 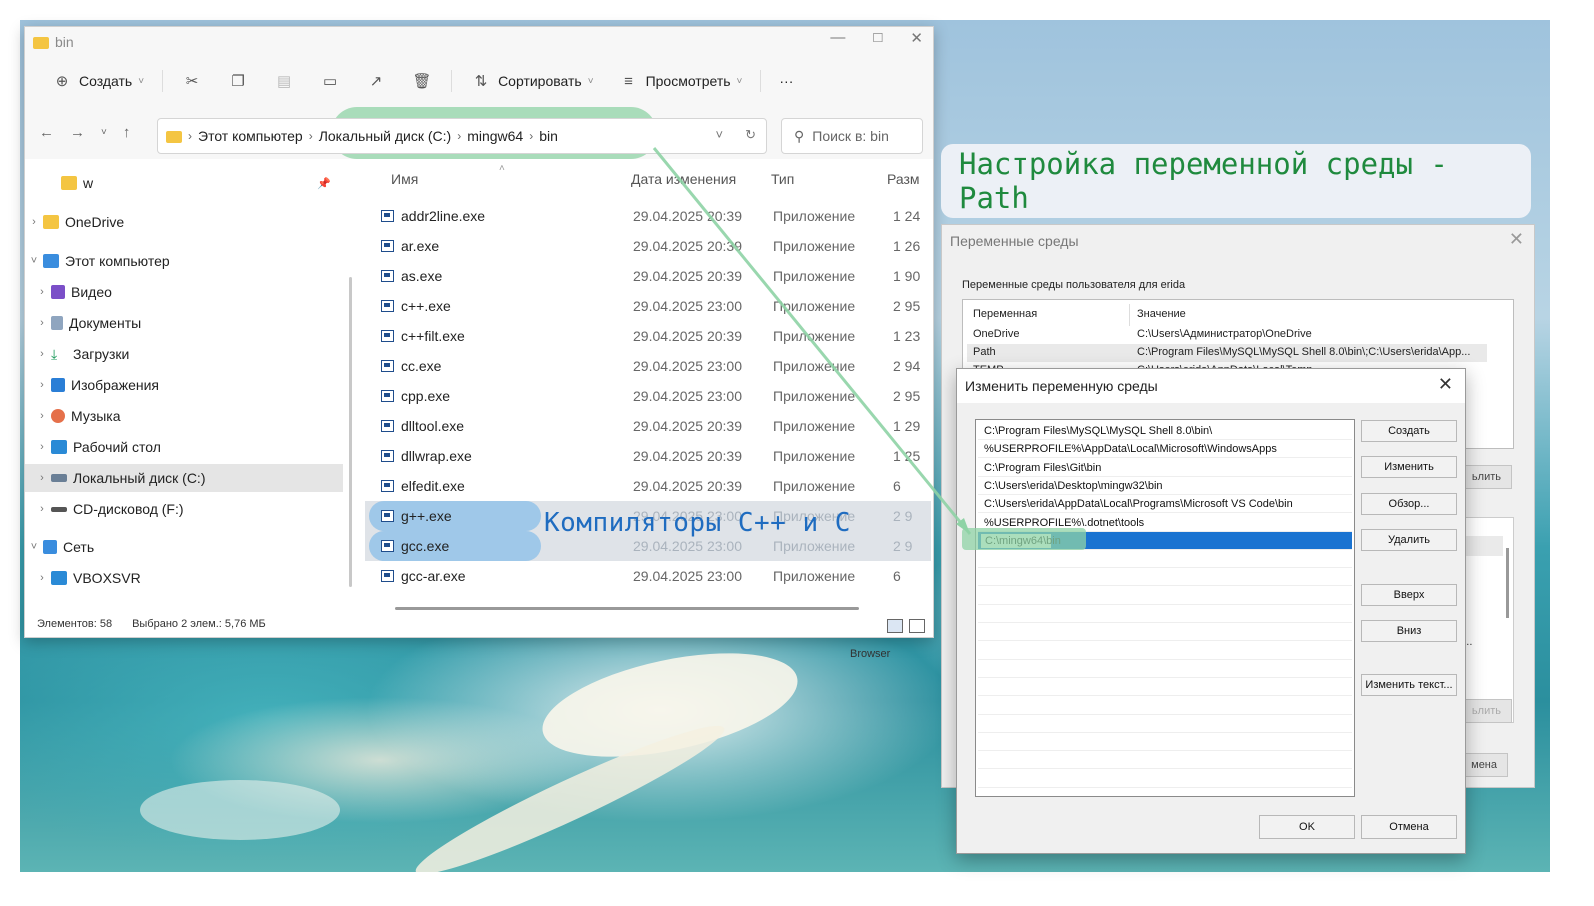 What do you see at coordinates (648, 486) in the screenshot?
I see `file-row: elfedit.exe 29.04.2025 20:39 Приложение 6` at bounding box center [648, 486].